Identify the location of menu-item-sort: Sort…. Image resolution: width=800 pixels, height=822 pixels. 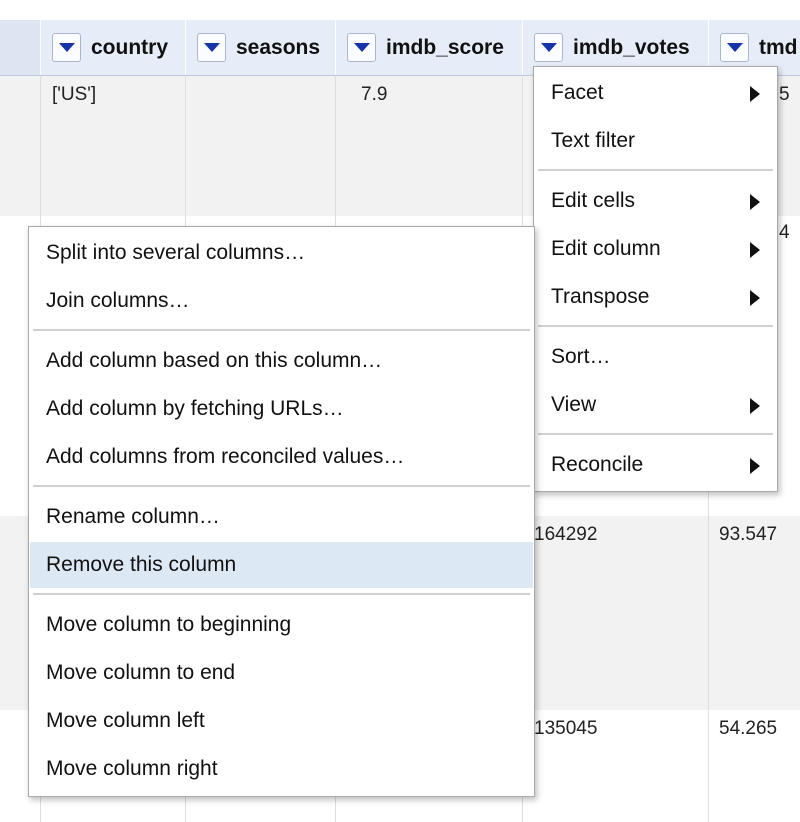
(655, 357).